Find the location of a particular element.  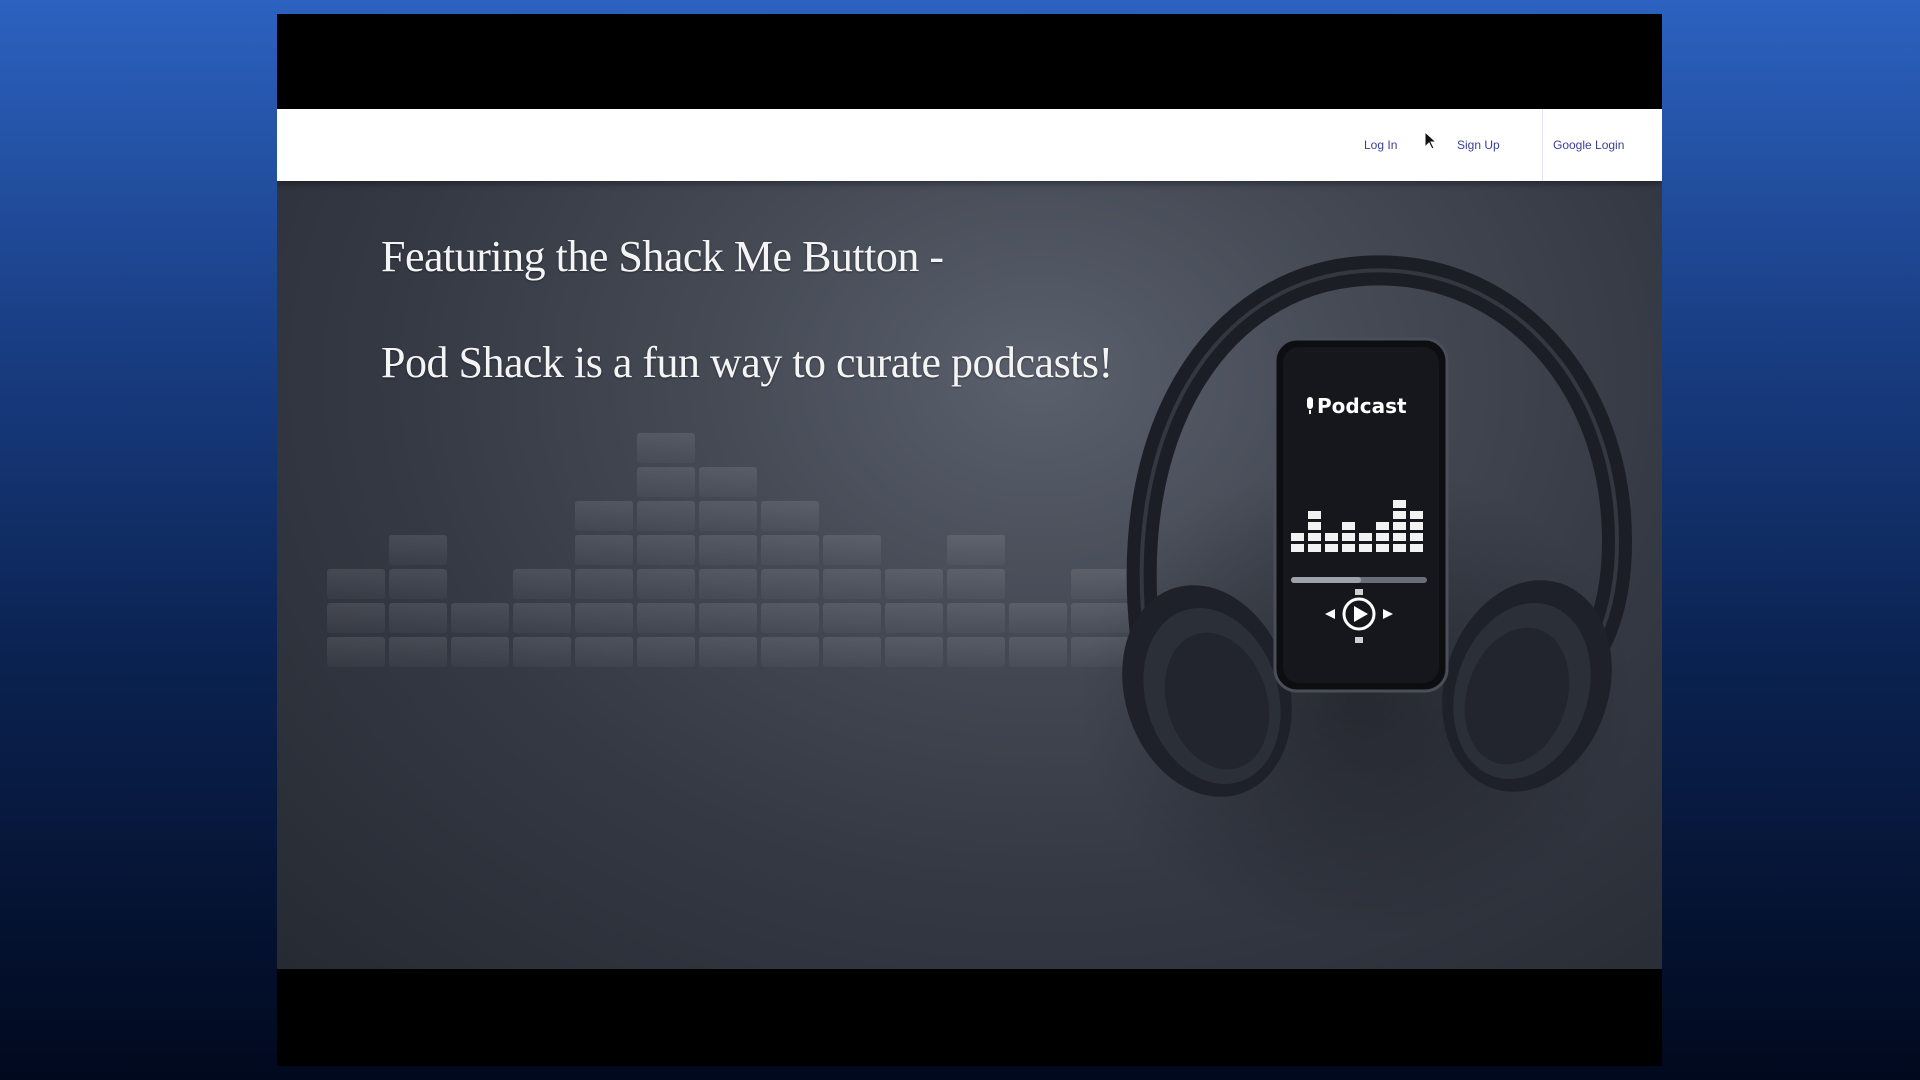

google-login-button: Google Login is located at coordinates (1588, 145).